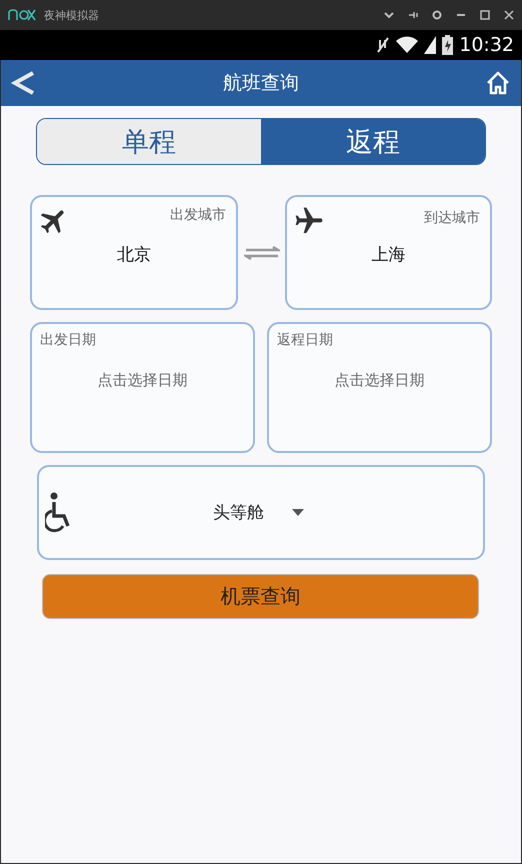 This screenshot has width=522, height=864. Describe the element at coordinates (486, 45) in the screenshot. I see `clock-time: 10:32` at that location.